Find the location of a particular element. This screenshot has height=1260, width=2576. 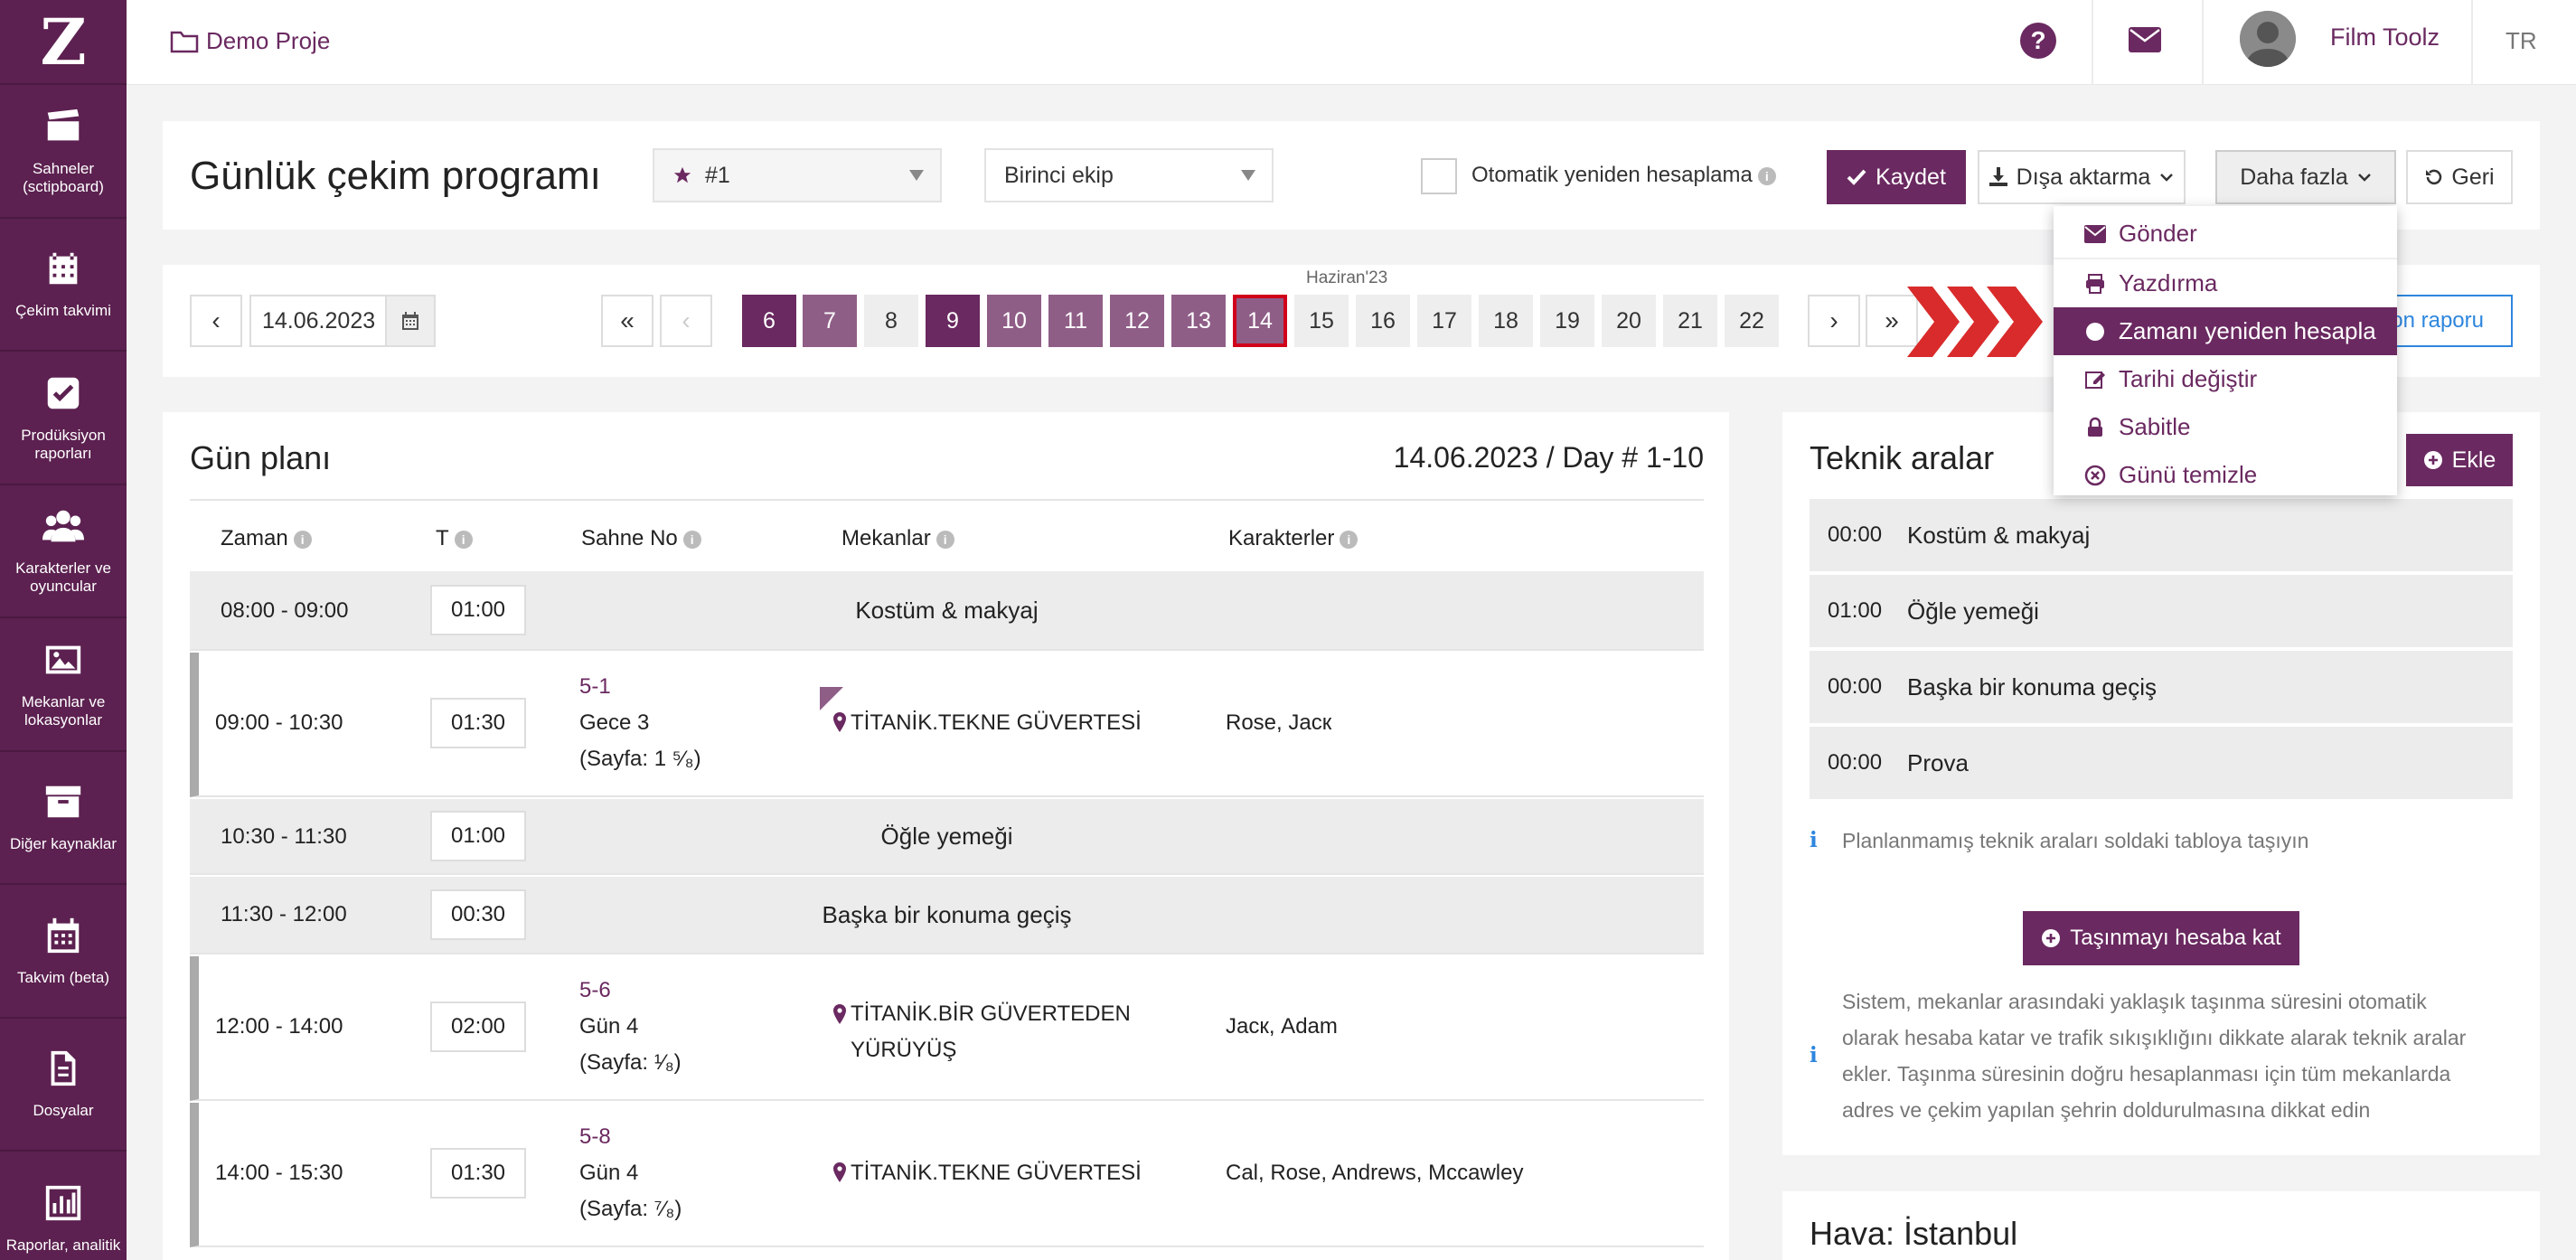

day-cell: 13 is located at coordinates (1198, 321).